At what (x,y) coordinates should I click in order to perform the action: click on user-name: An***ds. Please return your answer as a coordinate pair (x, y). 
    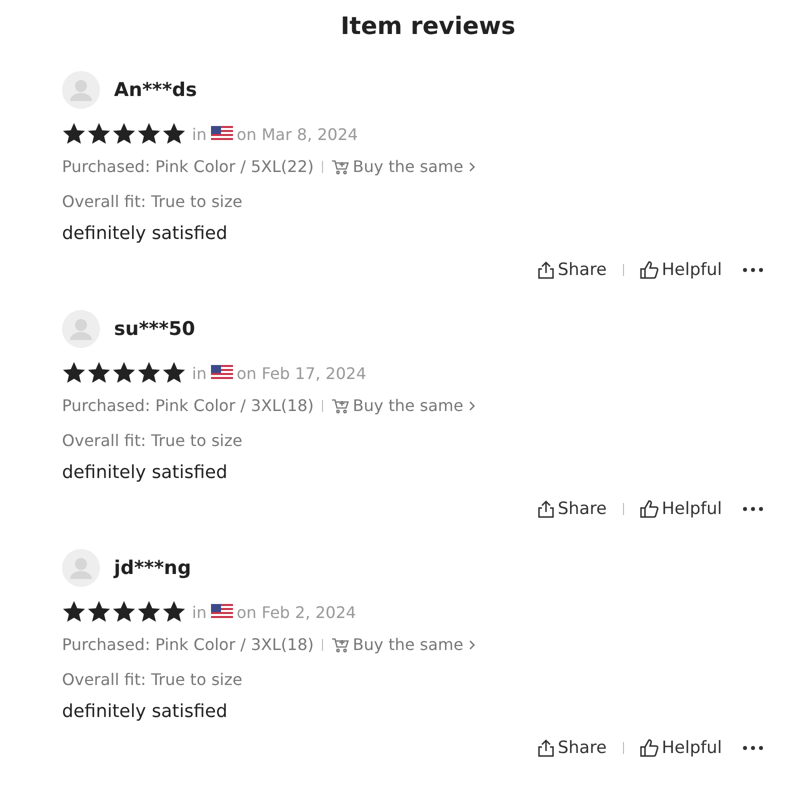
    Looking at the image, I should click on (155, 90).